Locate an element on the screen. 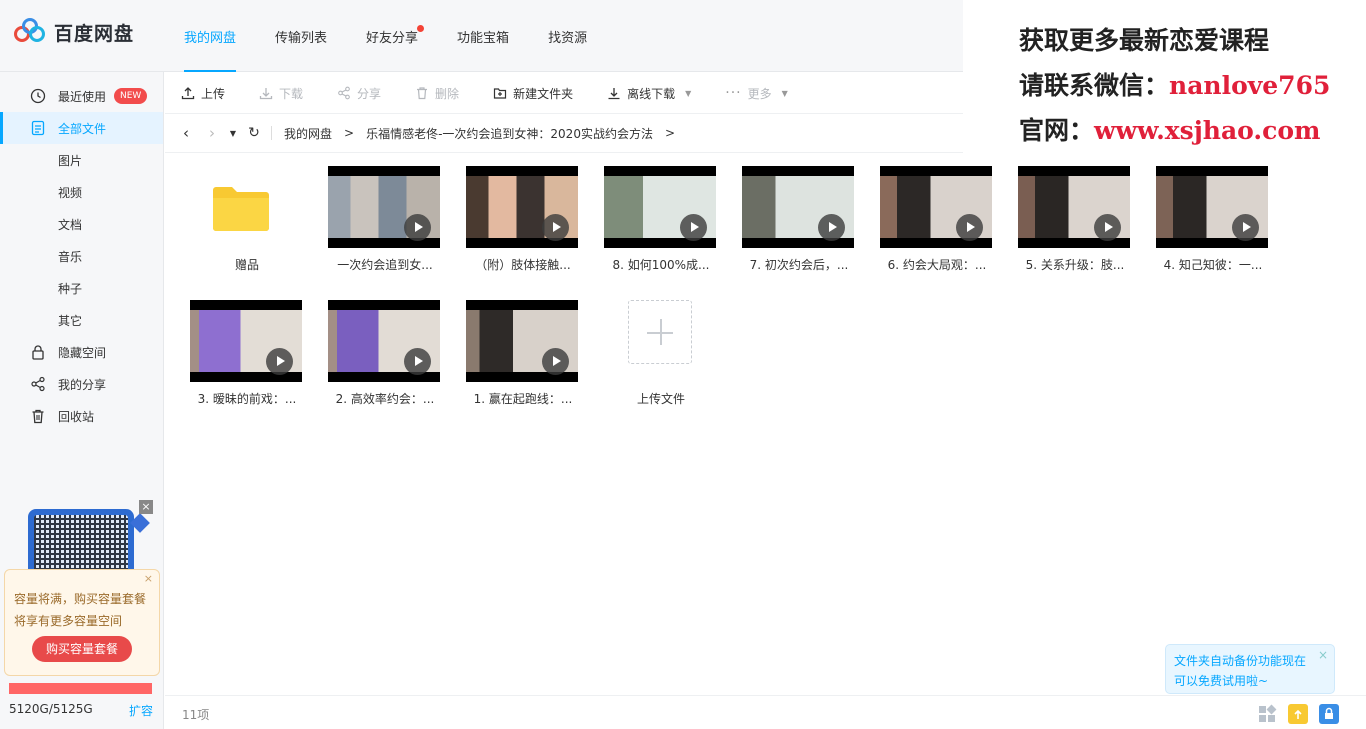  upload-icon is located at coordinates (188, 93).